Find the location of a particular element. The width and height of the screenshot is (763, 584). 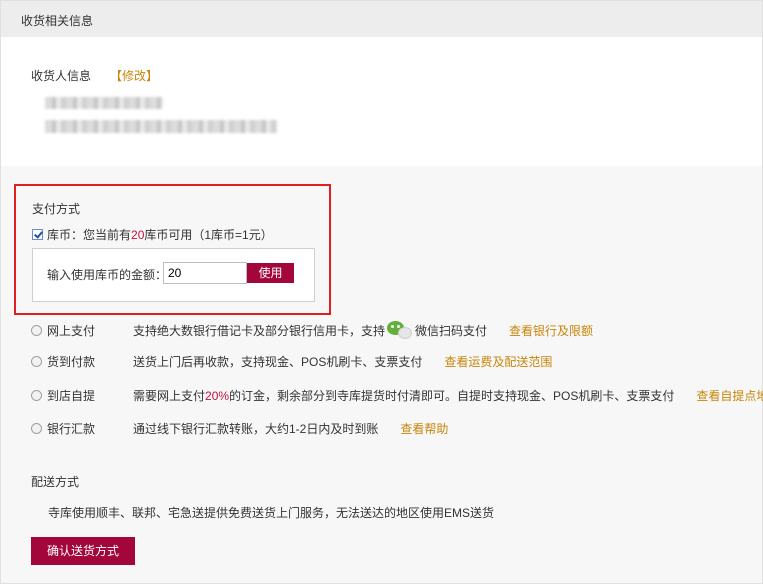

wechat-icon is located at coordinates (400, 330).